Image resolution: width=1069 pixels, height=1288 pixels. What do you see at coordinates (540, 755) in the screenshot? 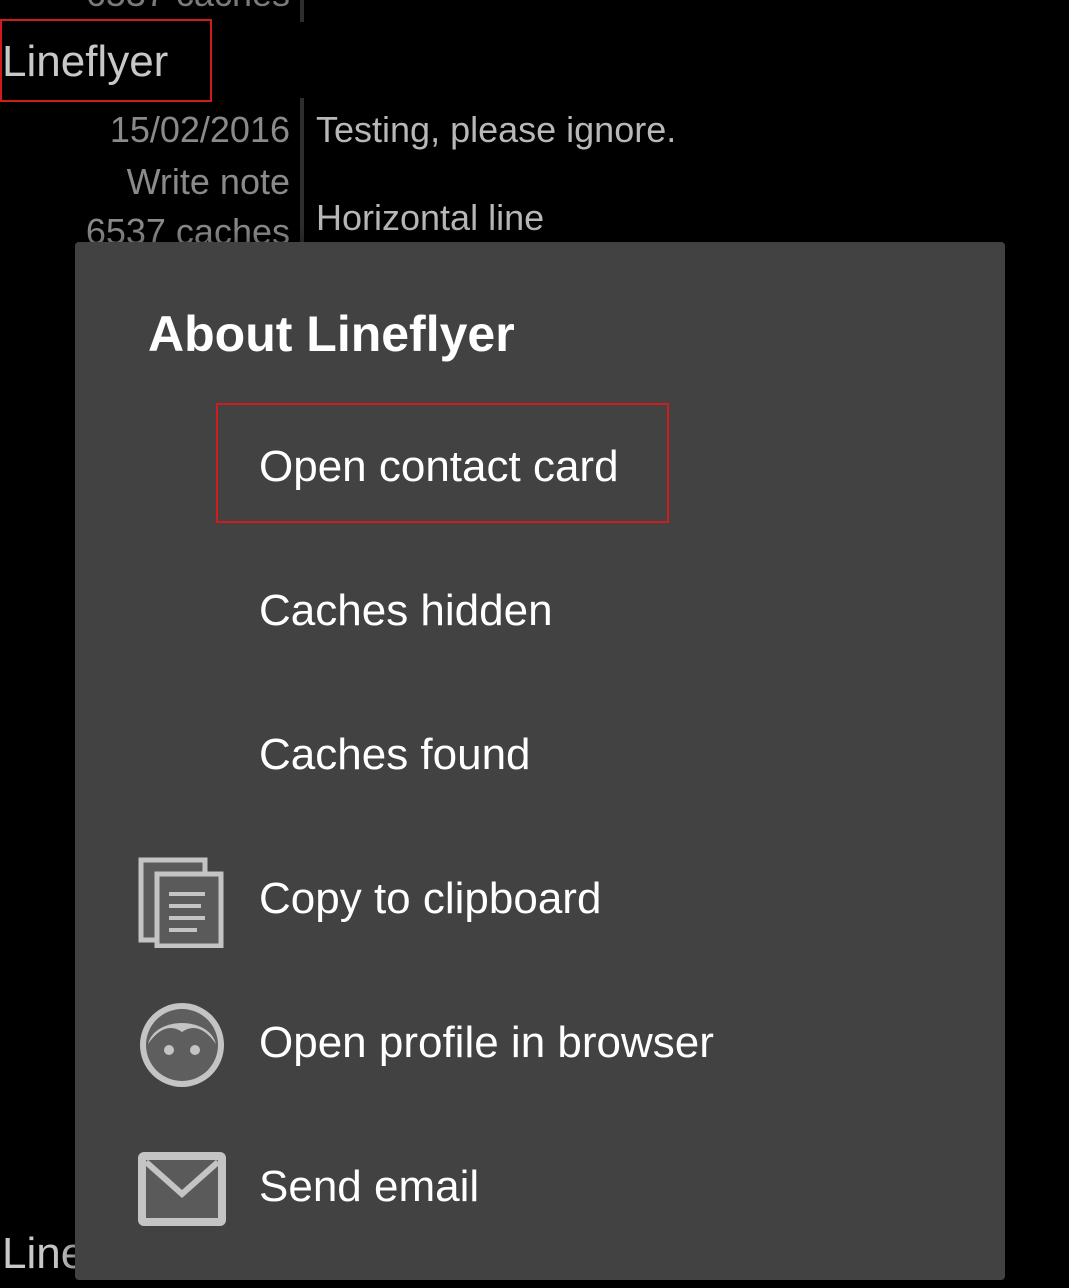
I see `menu-item-caches-found: Caches found` at bounding box center [540, 755].